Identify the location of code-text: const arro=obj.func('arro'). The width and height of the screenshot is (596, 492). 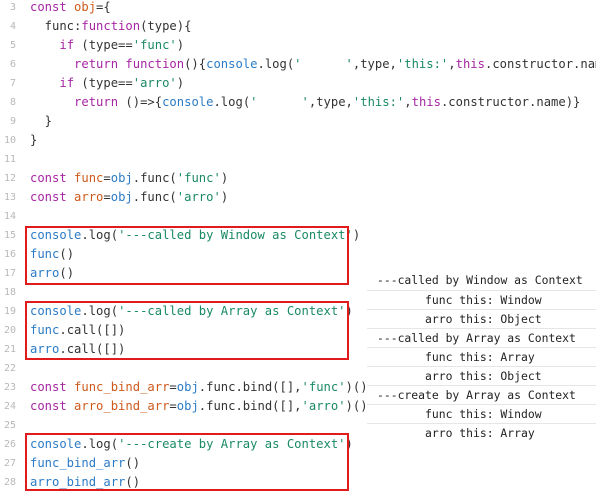
(129, 197).